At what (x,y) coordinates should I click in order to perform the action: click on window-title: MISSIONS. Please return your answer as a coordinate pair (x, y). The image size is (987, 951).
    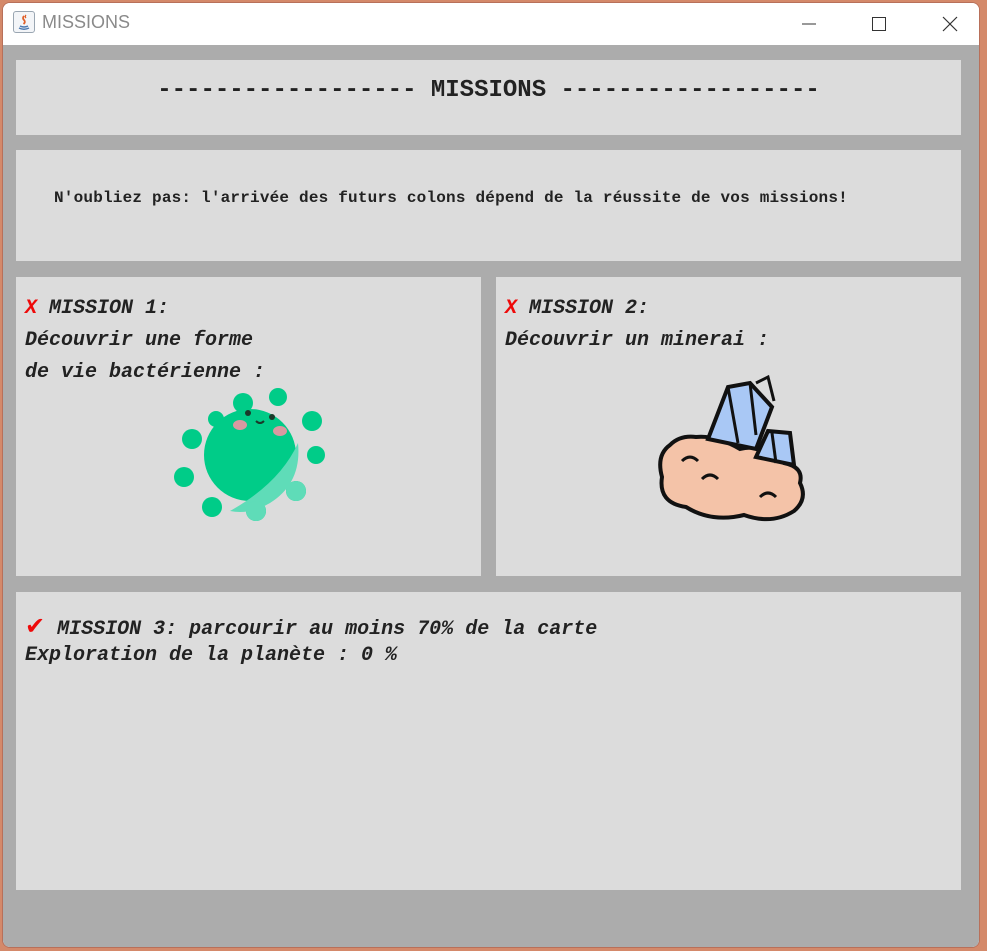
    Looking at the image, I should click on (86, 22).